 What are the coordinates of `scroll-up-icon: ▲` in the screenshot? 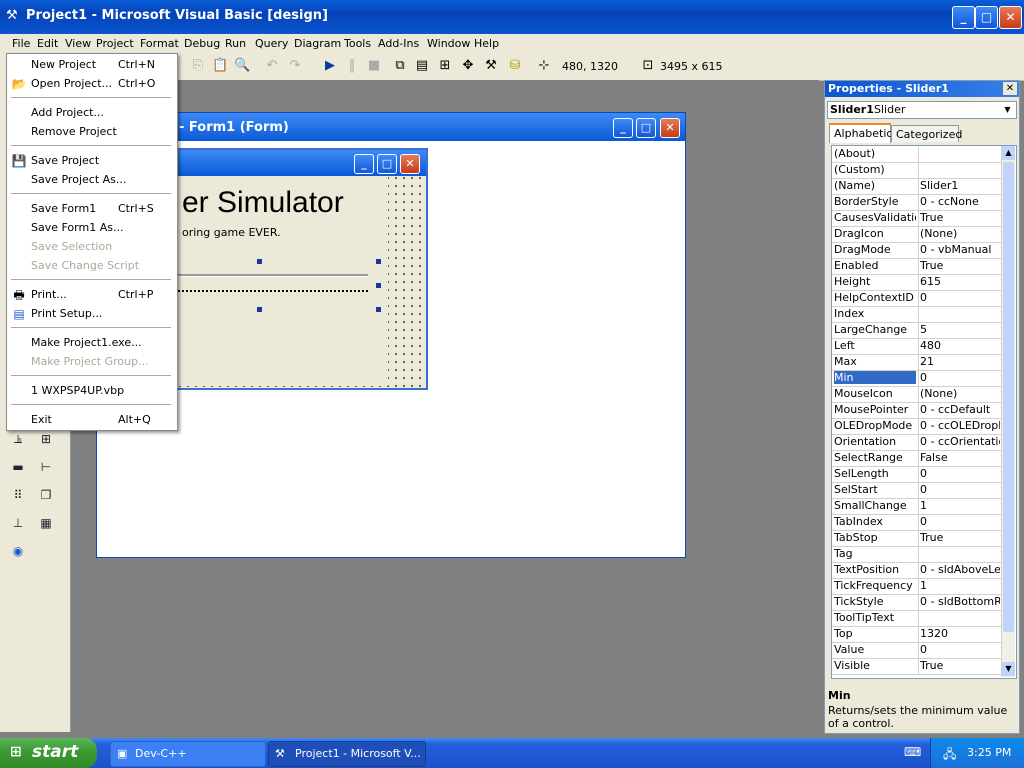 It's located at (1008, 153).